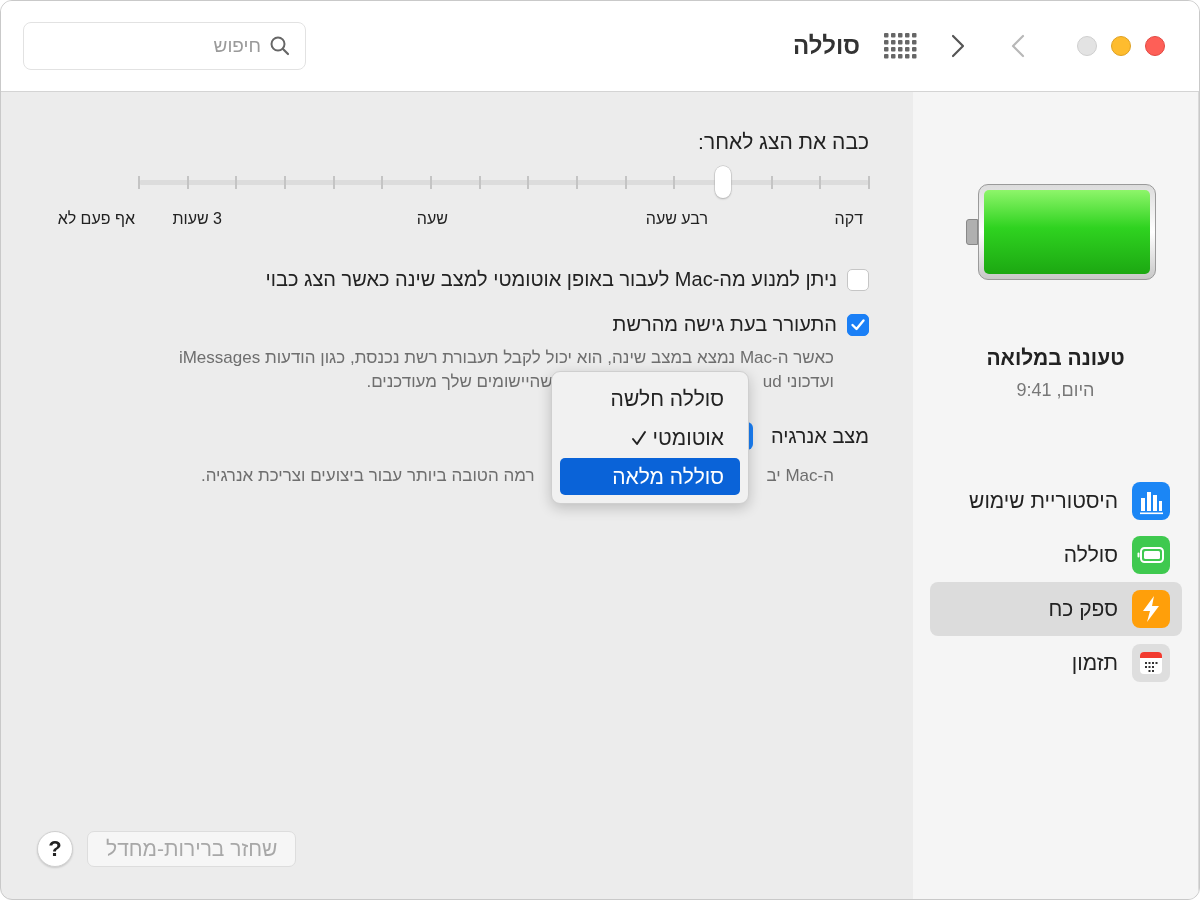 This screenshot has width=1200, height=900. Describe the element at coordinates (1056, 663) in the screenshot. I see `sidebar-item: תזמון` at that location.